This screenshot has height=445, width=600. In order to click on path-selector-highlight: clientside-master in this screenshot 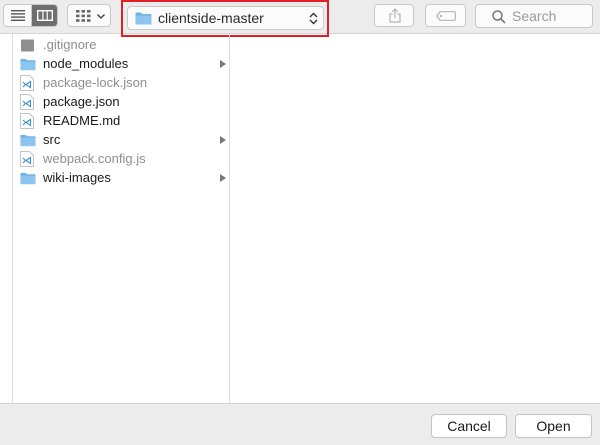, I will do `click(225, 18)`.